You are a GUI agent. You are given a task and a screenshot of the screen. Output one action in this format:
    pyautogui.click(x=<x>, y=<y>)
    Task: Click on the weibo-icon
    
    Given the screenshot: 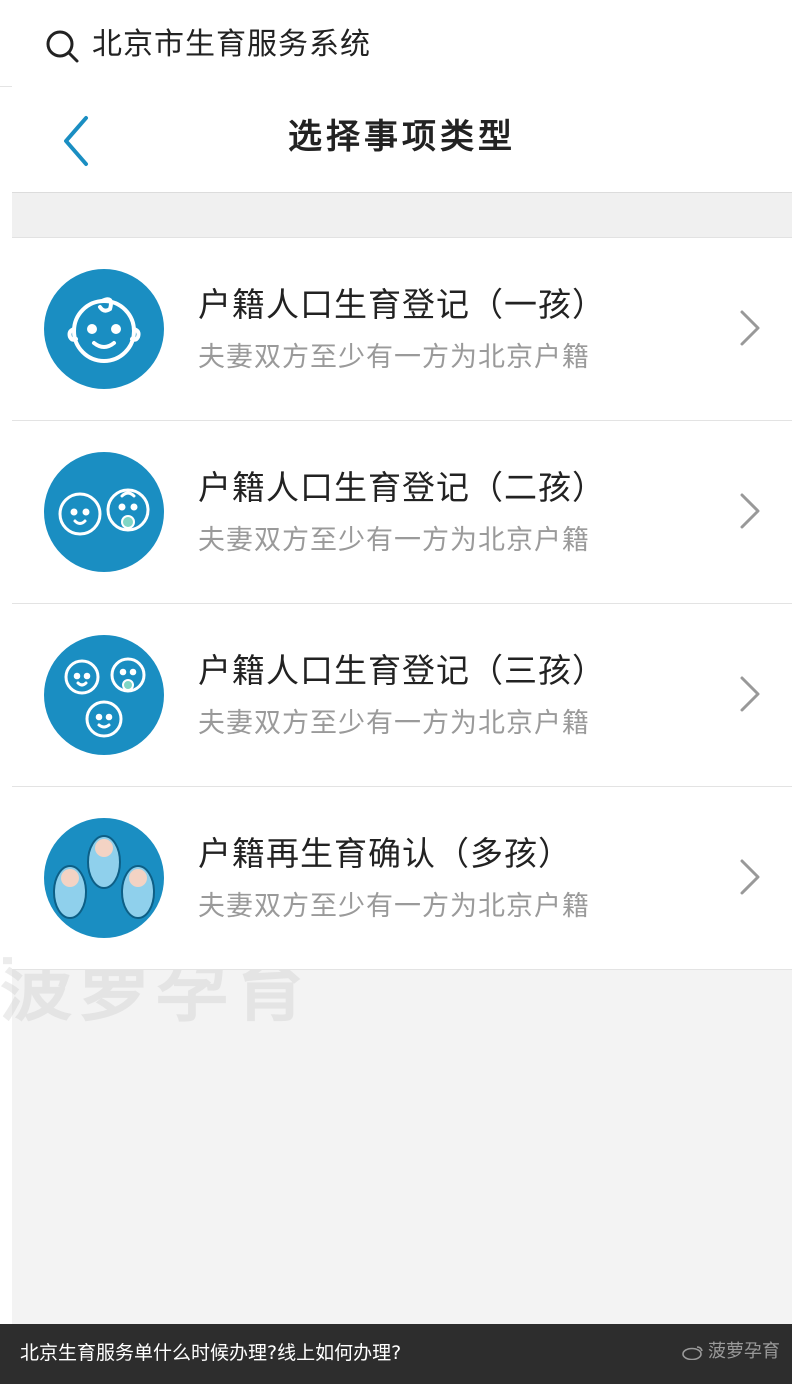 What is the action you would take?
    pyautogui.click(x=692, y=1353)
    